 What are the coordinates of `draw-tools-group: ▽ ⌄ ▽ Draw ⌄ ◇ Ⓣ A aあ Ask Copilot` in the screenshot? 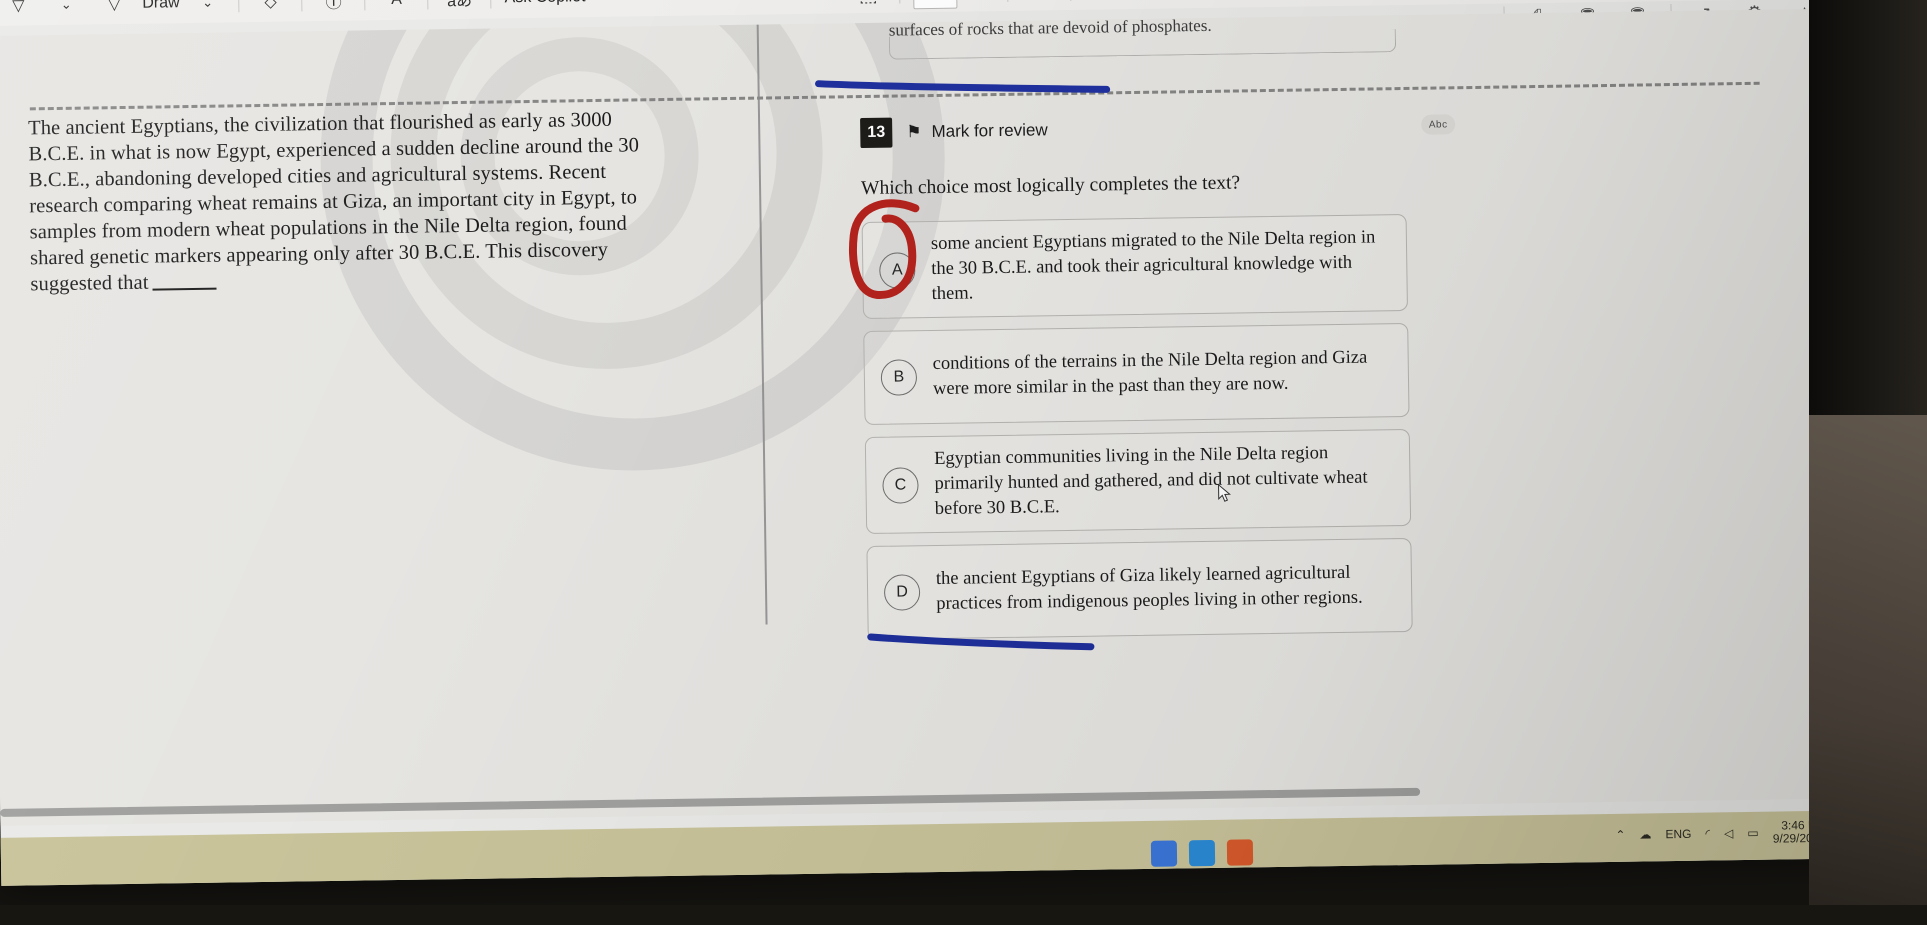 It's located at (293, 11).